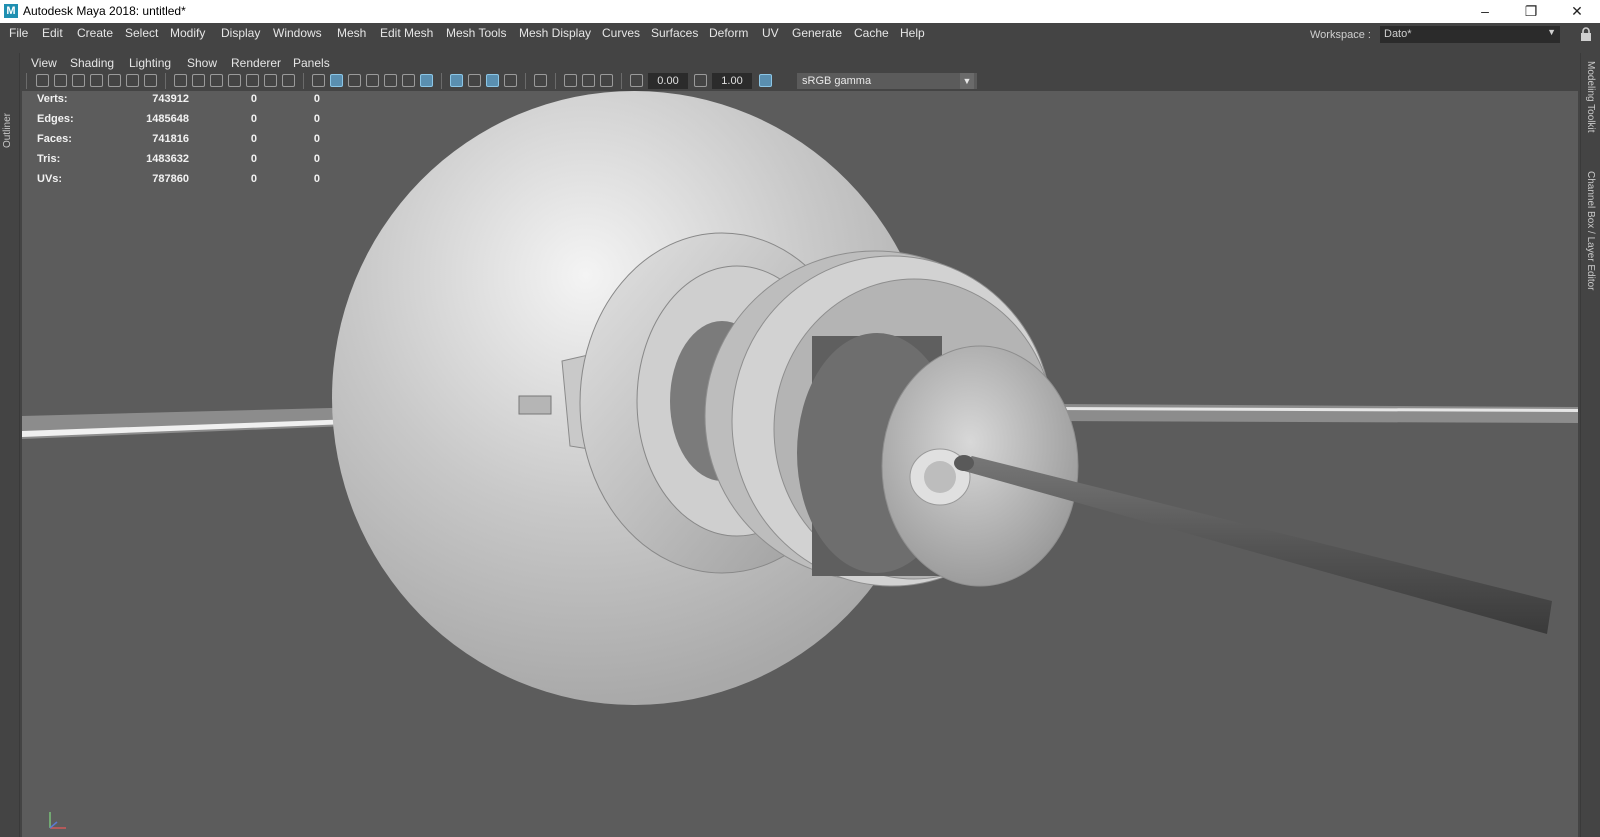 This screenshot has height=837, width=1600. What do you see at coordinates (49, 159) in the screenshot?
I see `hud-label: Tris:` at bounding box center [49, 159].